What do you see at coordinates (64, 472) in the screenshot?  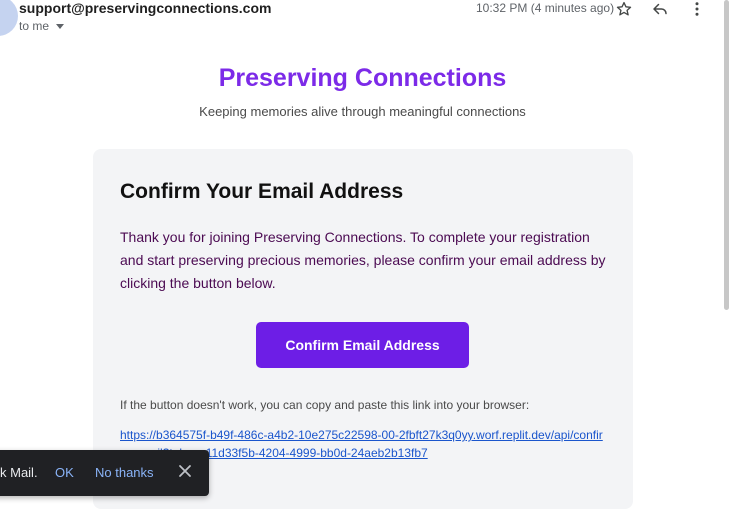 I see `snackbar-ok-button: OK` at bounding box center [64, 472].